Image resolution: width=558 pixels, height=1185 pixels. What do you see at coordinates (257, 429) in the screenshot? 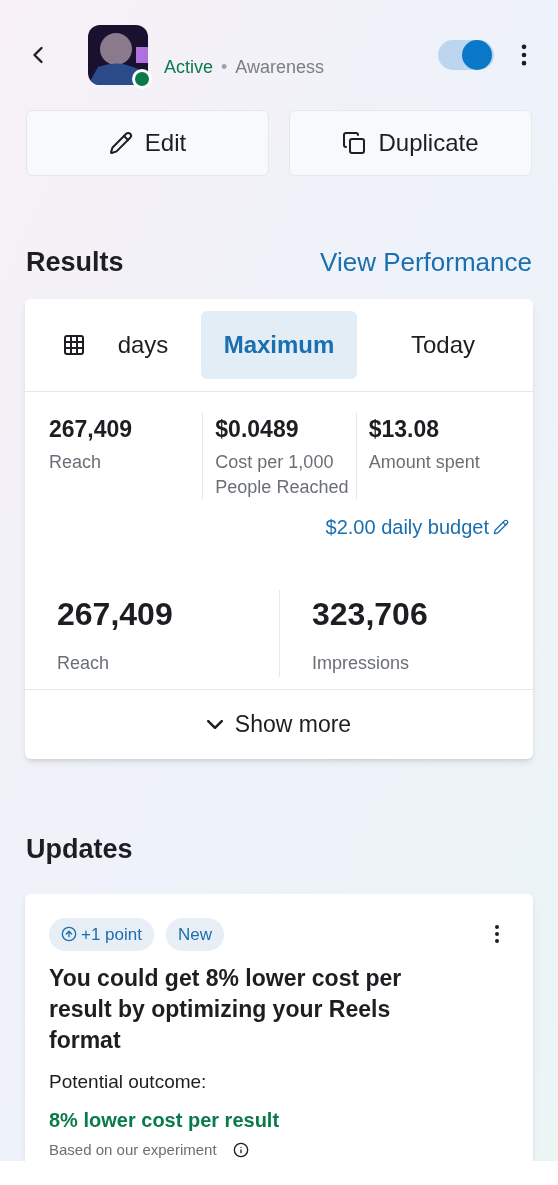
I see `metric-value: $0.0489` at bounding box center [257, 429].